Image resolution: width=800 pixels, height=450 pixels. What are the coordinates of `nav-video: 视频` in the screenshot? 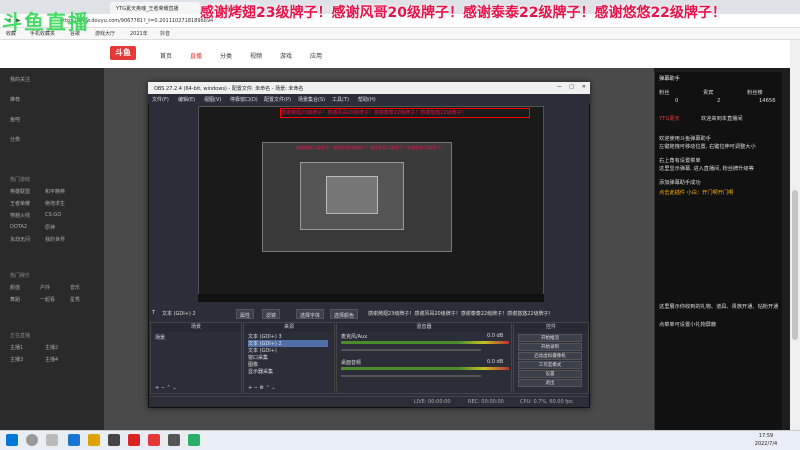 It's located at (256, 55).